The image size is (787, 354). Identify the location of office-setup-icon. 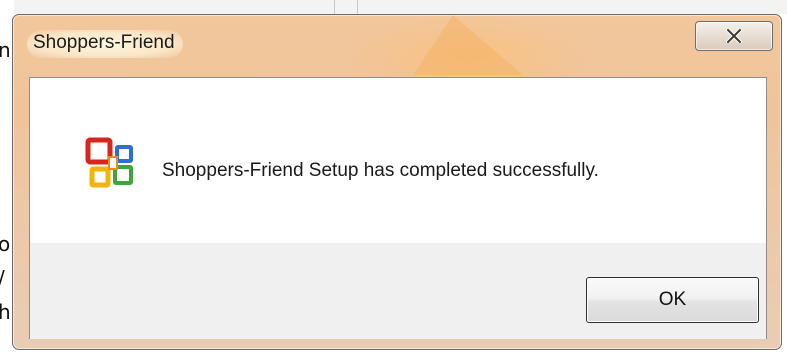
(112, 164).